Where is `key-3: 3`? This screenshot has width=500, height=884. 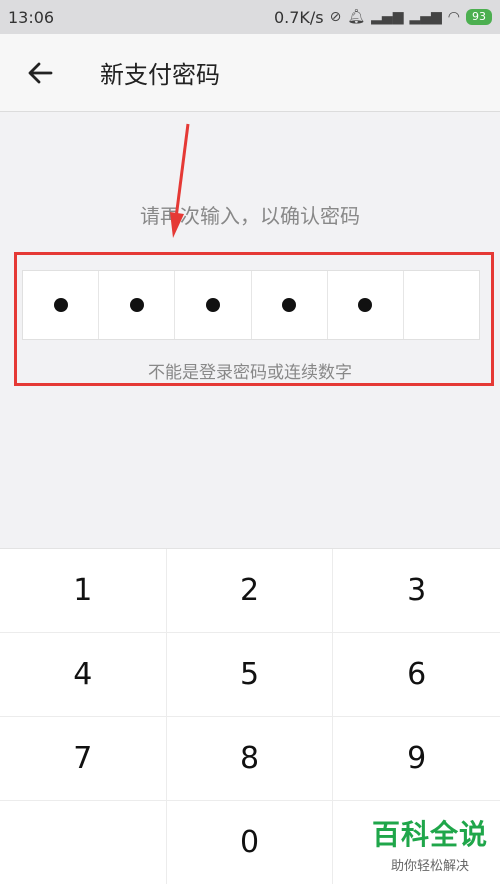
key-3: 3 is located at coordinates (416, 591).